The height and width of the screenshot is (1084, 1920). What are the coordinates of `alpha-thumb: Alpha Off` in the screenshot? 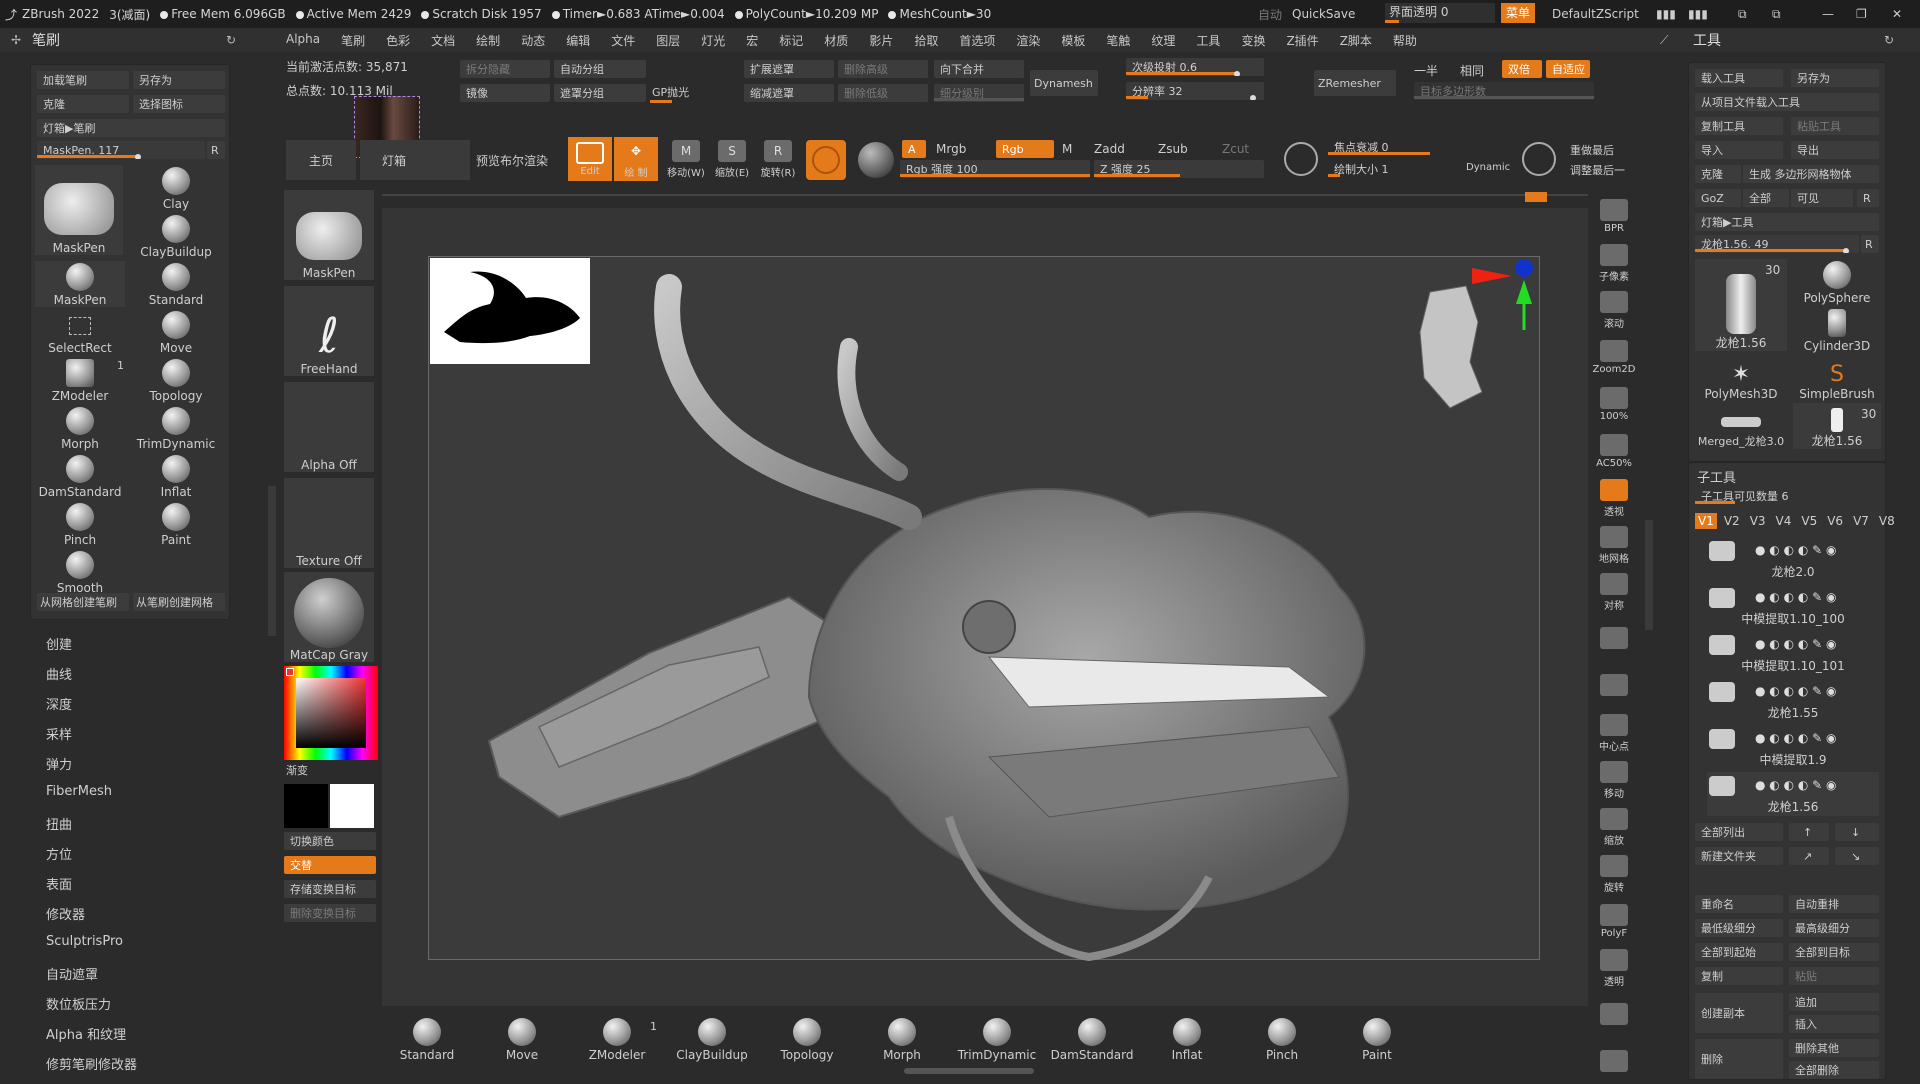 It's located at (329, 427).